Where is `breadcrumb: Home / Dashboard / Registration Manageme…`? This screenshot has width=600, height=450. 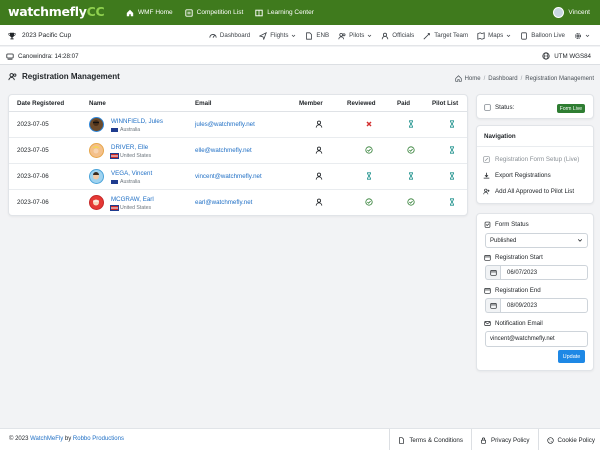 breadcrumb: Home / Dashboard / Registration Manageme… is located at coordinates (524, 78).